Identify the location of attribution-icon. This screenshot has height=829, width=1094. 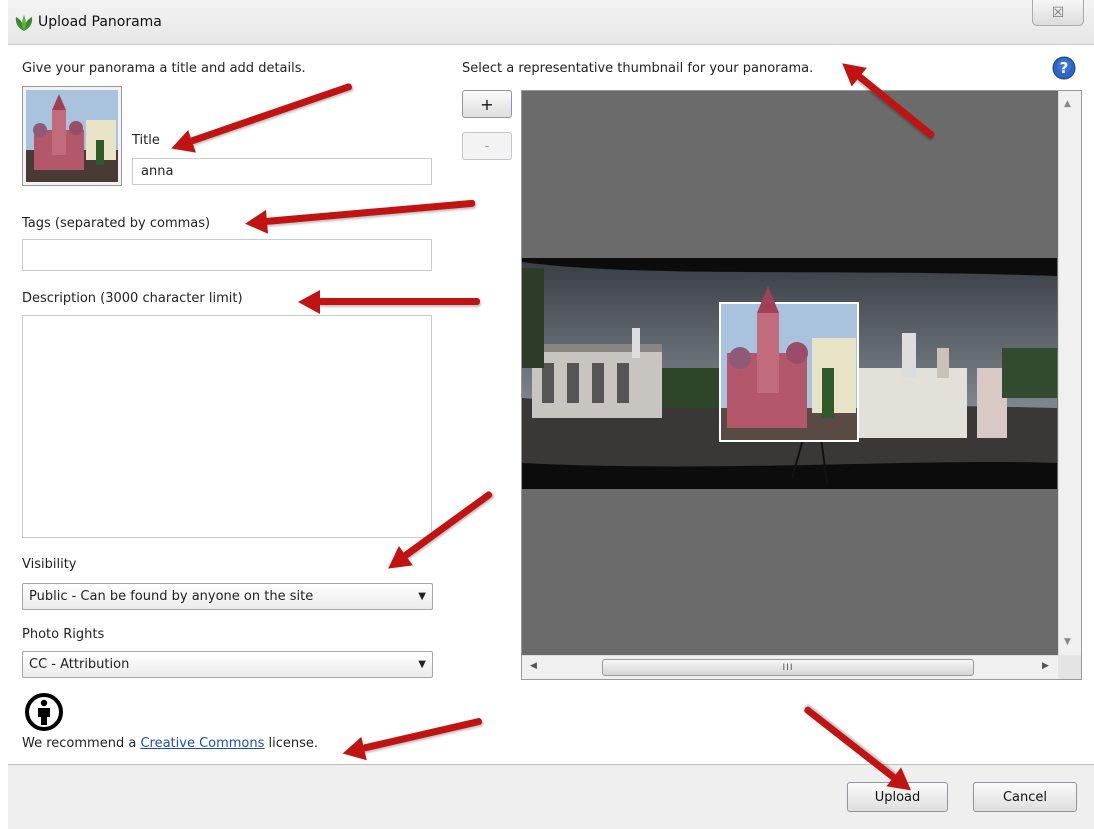
(44, 712).